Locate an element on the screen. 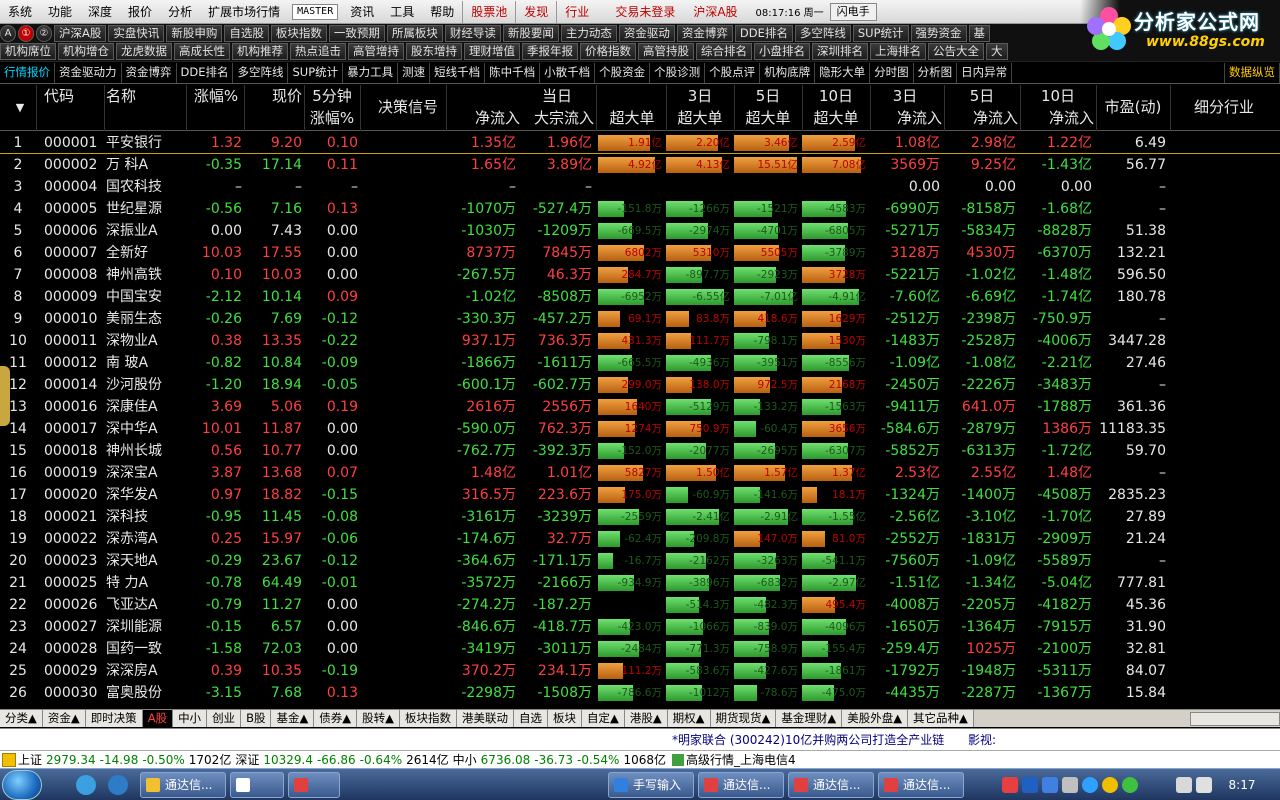 The height and width of the screenshot is (800, 1280). toolbar2-button-0: 机构席位 is located at coordinates (28, 51).